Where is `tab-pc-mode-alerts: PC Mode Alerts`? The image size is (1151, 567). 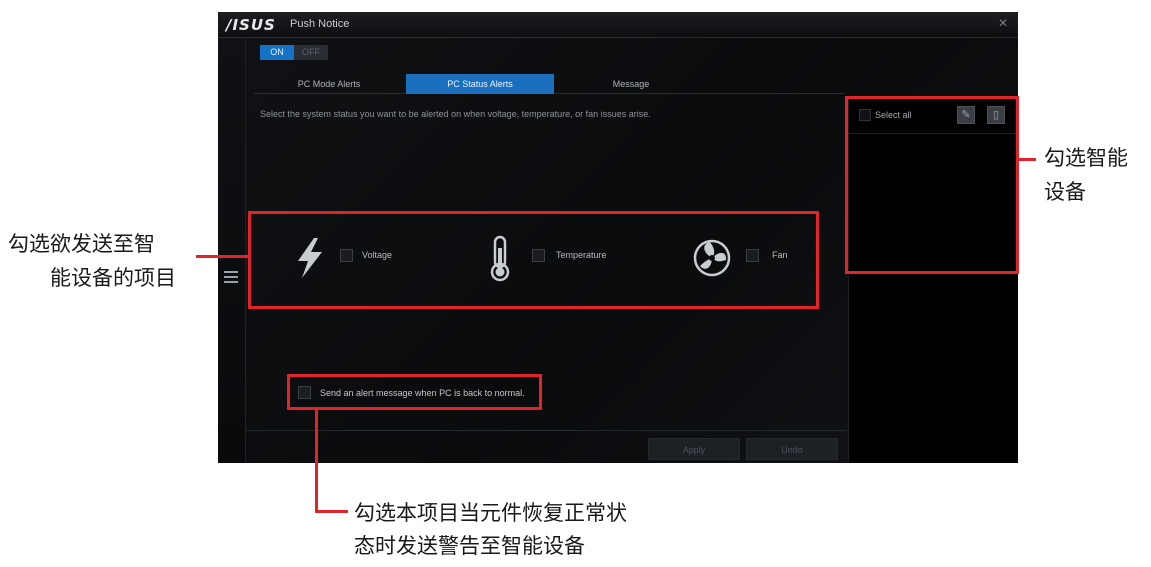 tab-pc-mode-alerts: PC Mode Alerts is located at coordinates (329, 84).